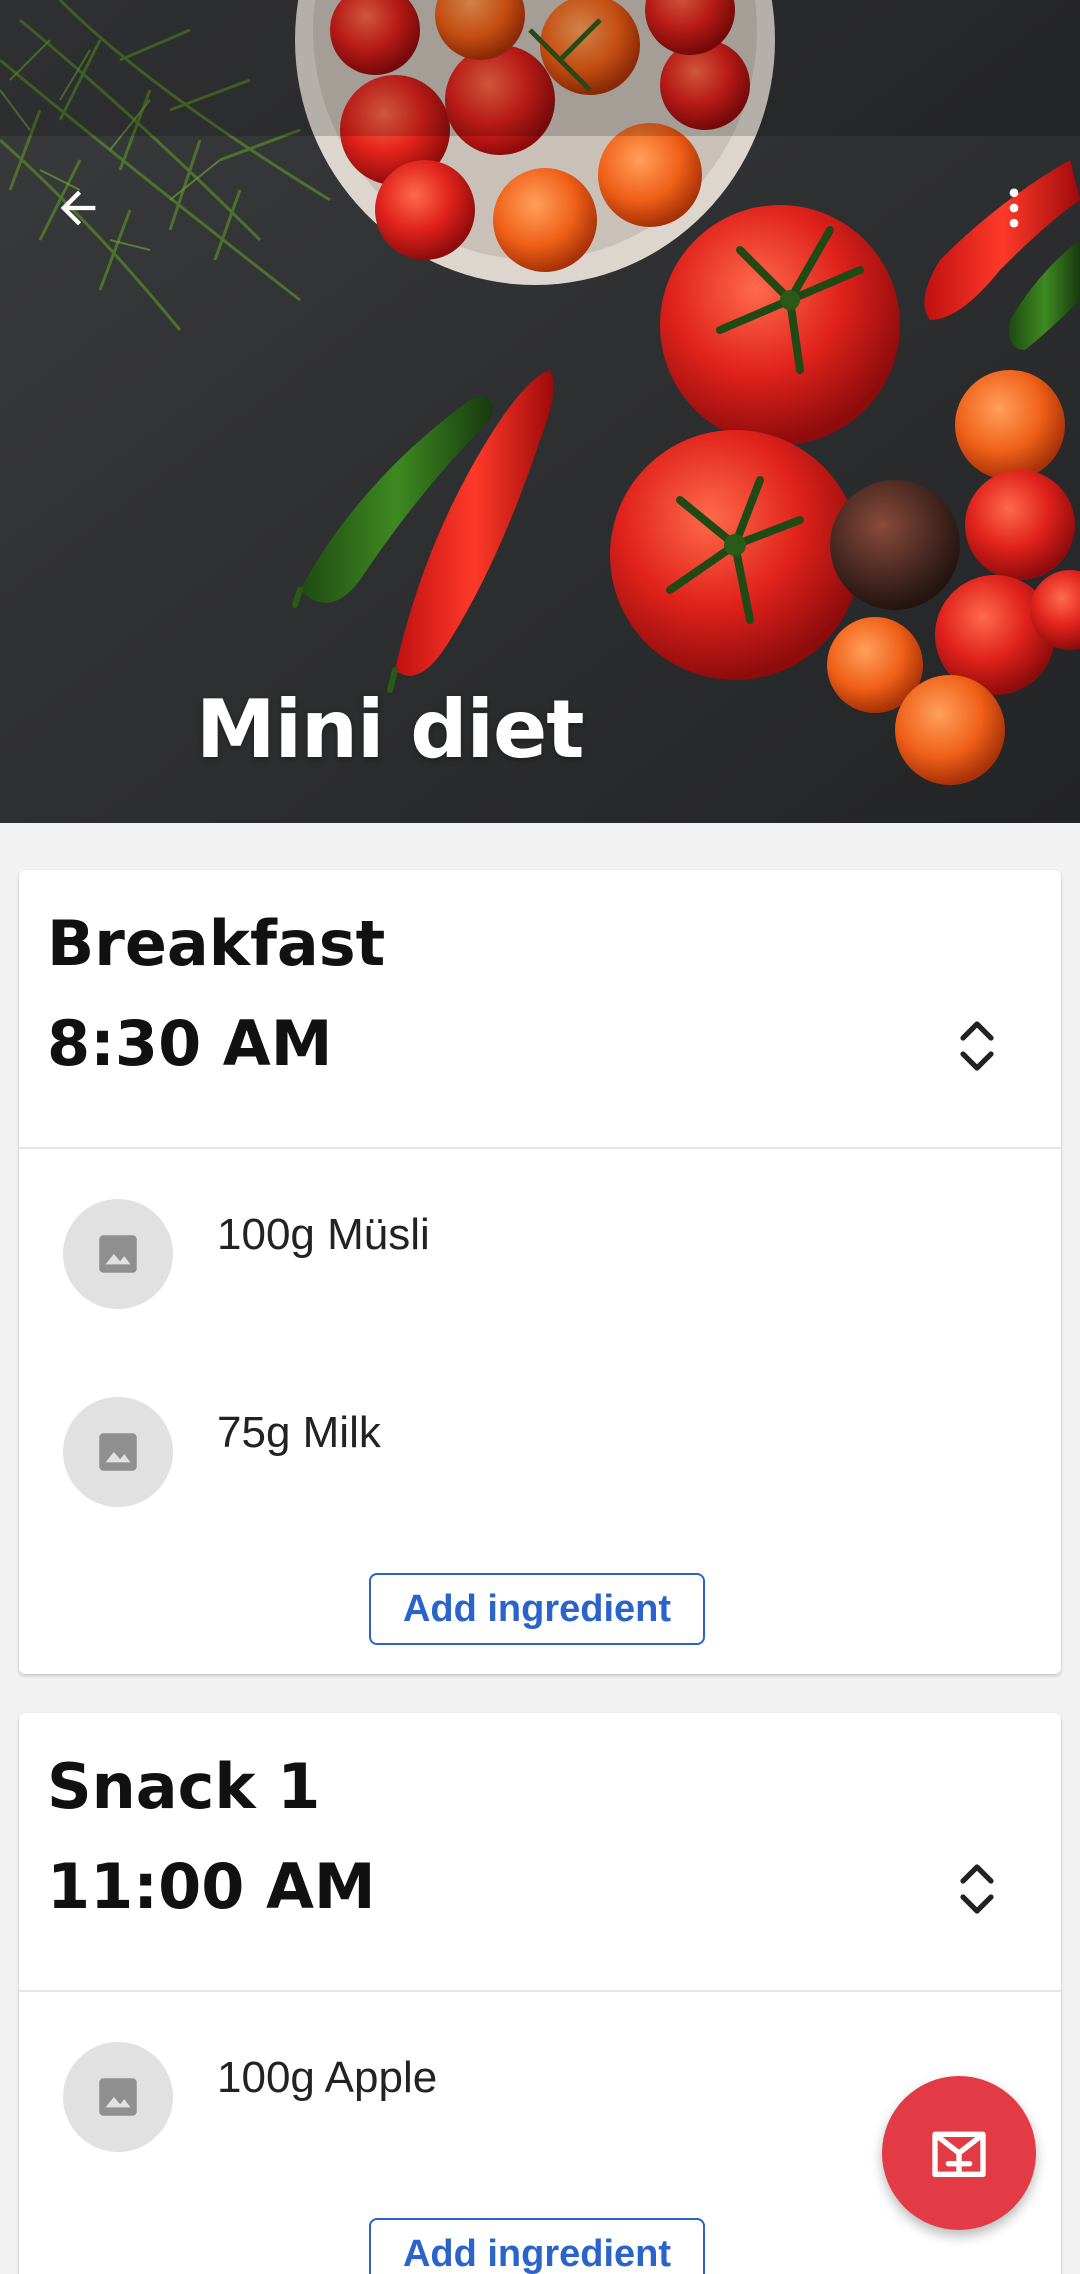 This screenshot has width=1080, height=2274. I want to click on status-bar-shade, so click(540, 68).